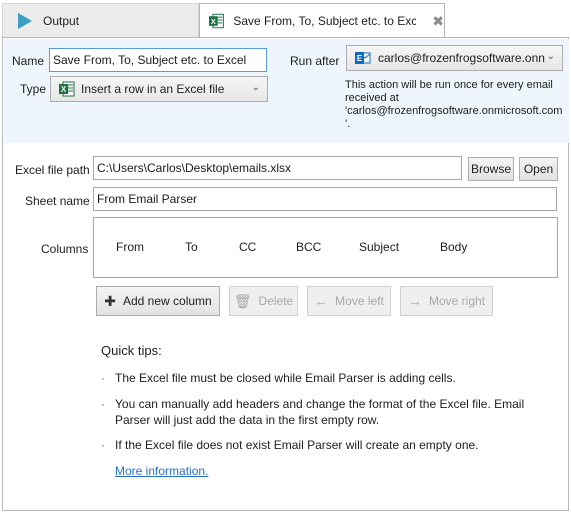  Describe the element at coordinates (276, 301) in the screenshot. I see `delete-label: Delete` at that location.